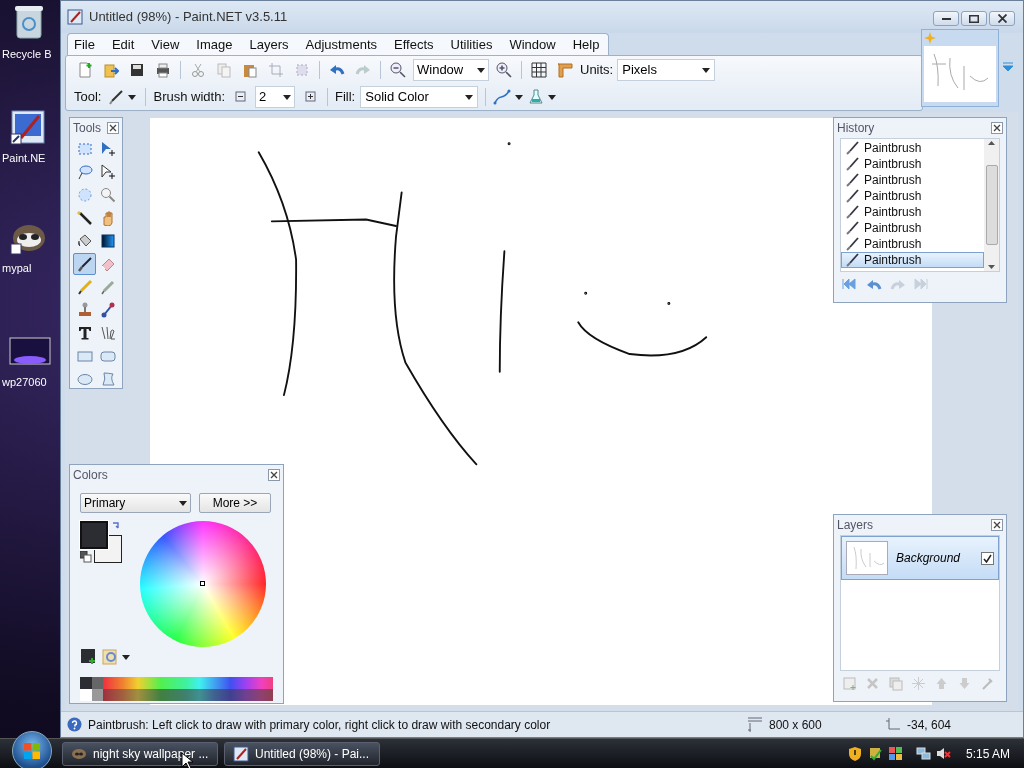 The image size is (1024, 768). I want to click on brush-width-dropdown: 2, so click(275, 97).